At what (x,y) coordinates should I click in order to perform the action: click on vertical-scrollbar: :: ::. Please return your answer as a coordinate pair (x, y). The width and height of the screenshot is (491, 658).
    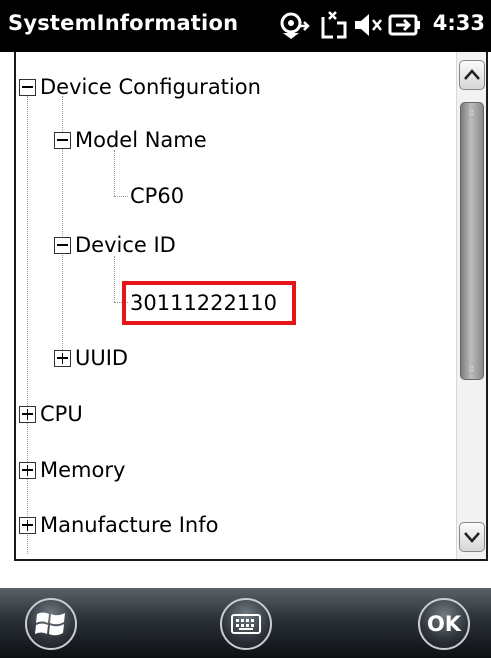
    Looking at the image, I should click on (471, 305).